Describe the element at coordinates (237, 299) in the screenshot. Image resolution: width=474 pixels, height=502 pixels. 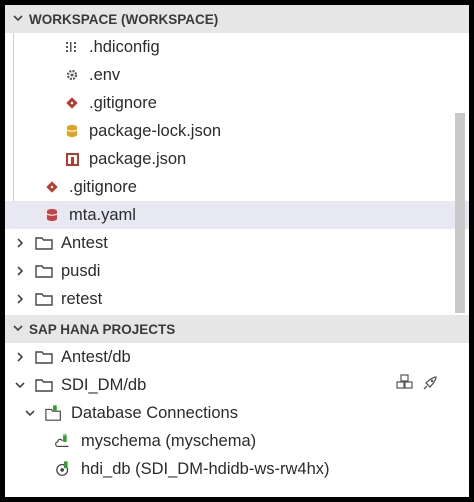
I see `folder-retest: retest` at that location.